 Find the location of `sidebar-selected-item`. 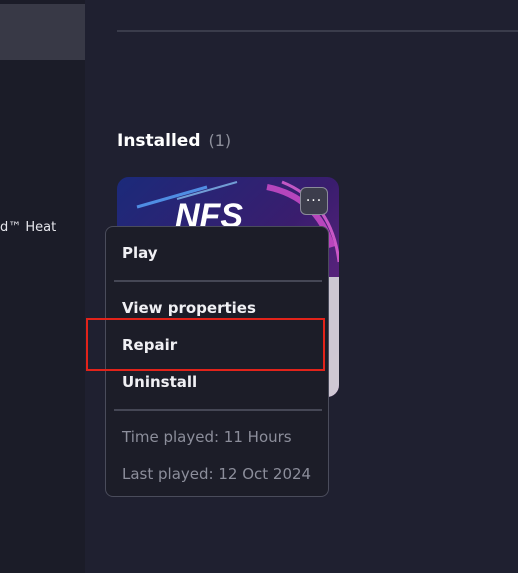

sidebar-selected-item is located at coordinates (42, 32).